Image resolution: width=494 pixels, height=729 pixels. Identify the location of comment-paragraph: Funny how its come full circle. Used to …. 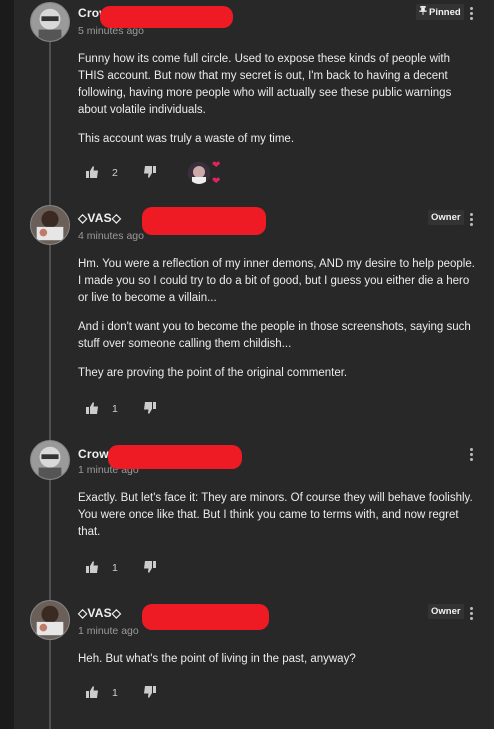
(265, 84).